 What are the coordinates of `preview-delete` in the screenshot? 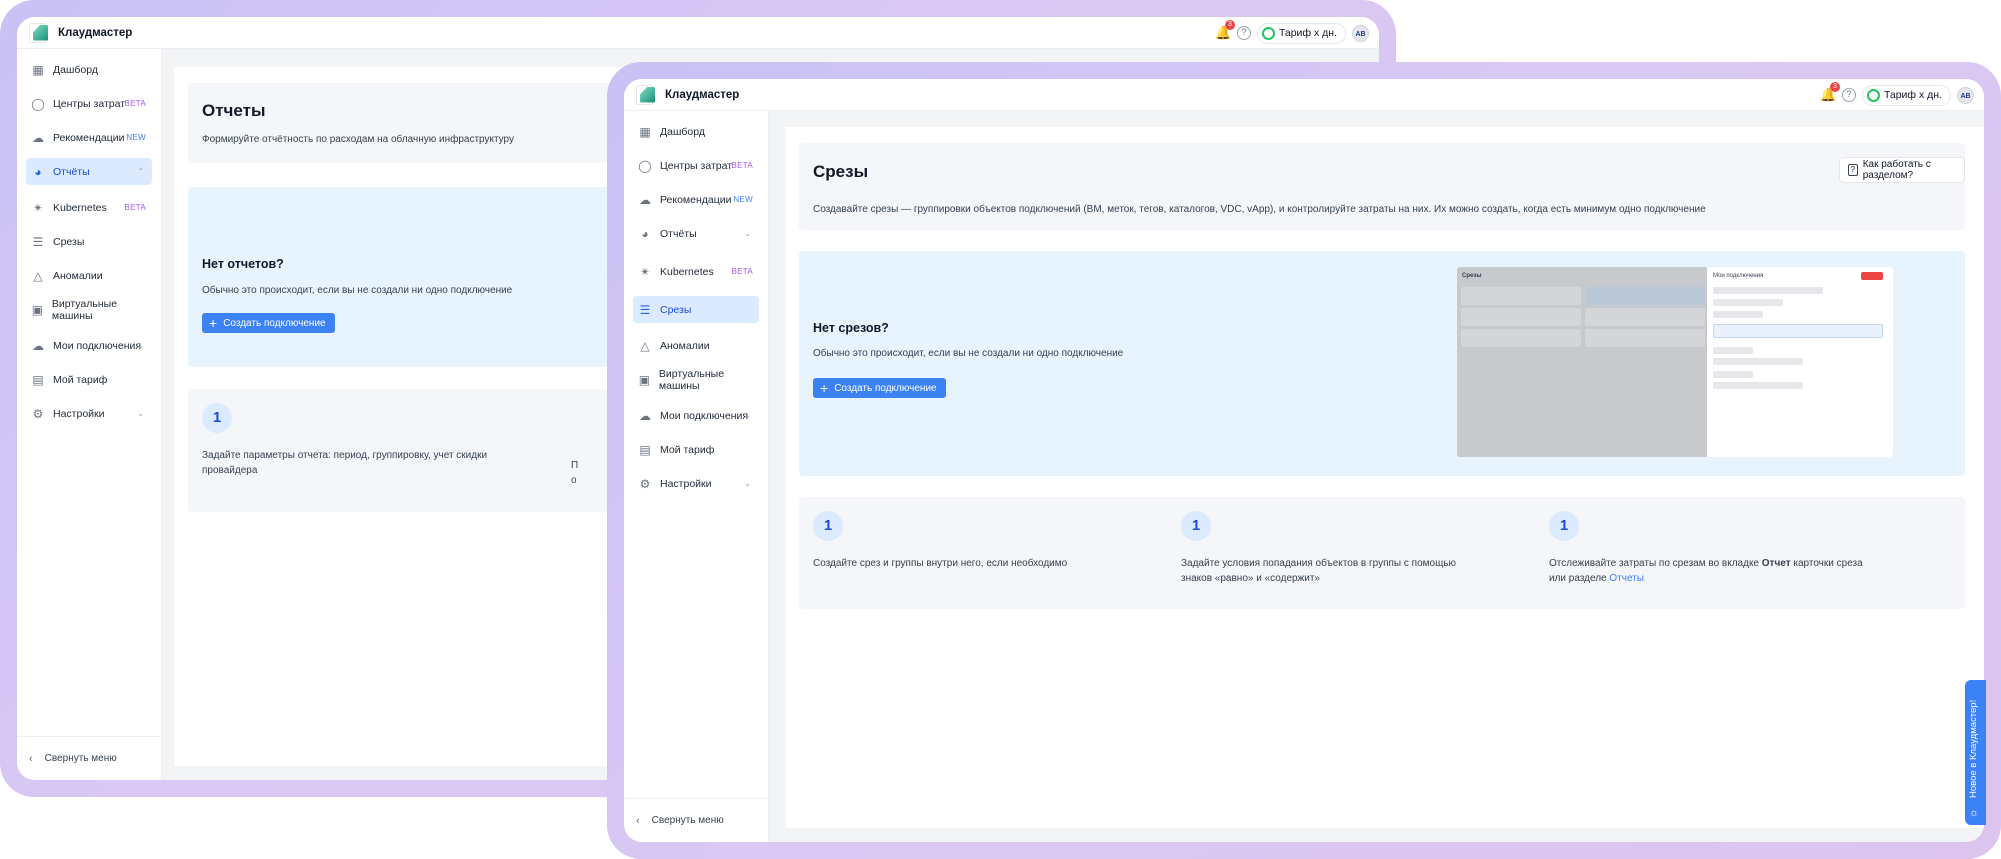 It's located at (1872, 276).